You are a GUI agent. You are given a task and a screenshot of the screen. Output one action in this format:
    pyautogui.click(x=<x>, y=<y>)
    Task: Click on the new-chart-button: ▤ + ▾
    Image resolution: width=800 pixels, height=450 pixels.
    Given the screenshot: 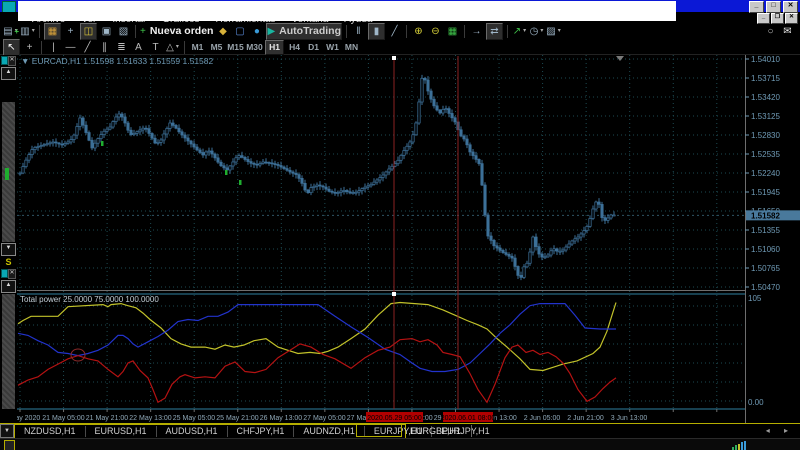 What is the action you would take?
    pyautogui.click(x=11, y=31)
    